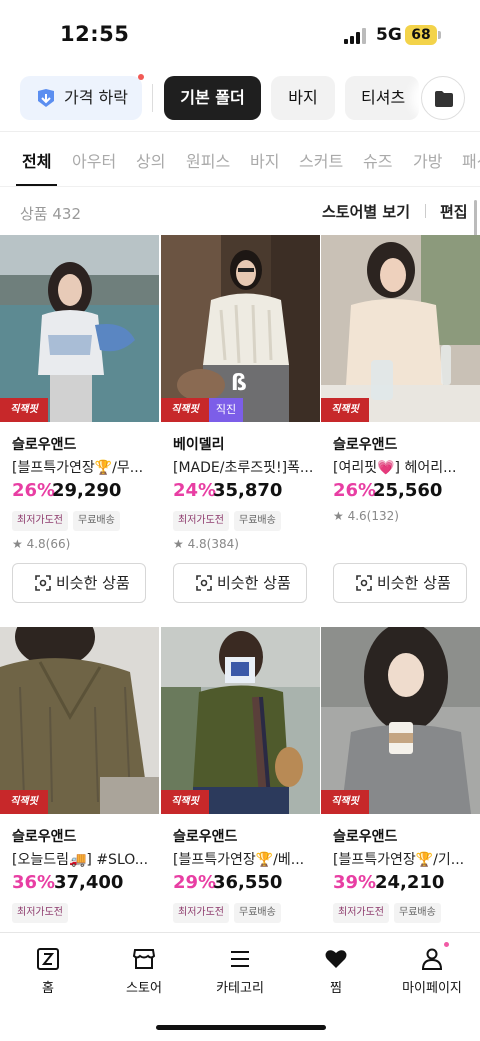  What do you see at coordinates (152, 98) in the screenshot?
I see `chip-divider` at bounding box center [152, 98].